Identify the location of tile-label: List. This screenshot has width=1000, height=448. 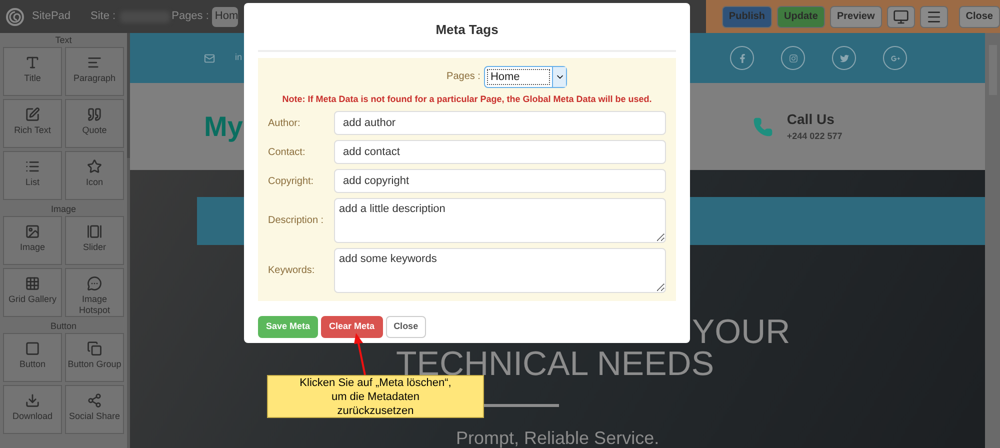
(32, 182).